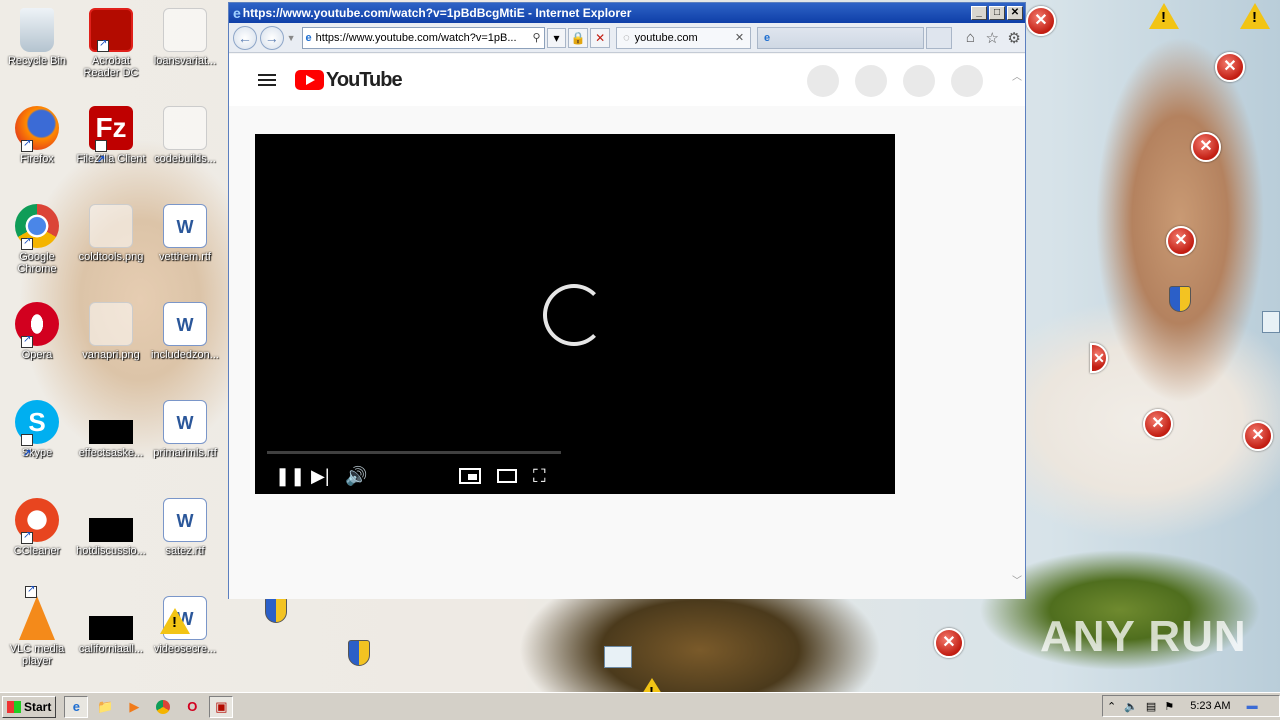  Describe the element at coordinates (684, 37) in the screenshot. I see `tab-youtube: ◌ youtube.com ✕` at that location.